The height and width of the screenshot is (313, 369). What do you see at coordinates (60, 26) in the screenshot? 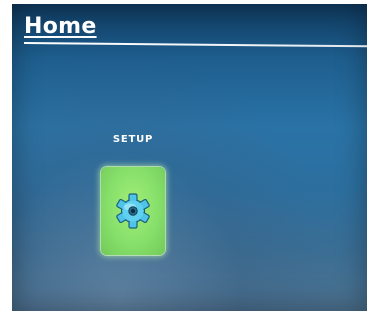
I see `page-title: Home` at bounding box center [60, 26].